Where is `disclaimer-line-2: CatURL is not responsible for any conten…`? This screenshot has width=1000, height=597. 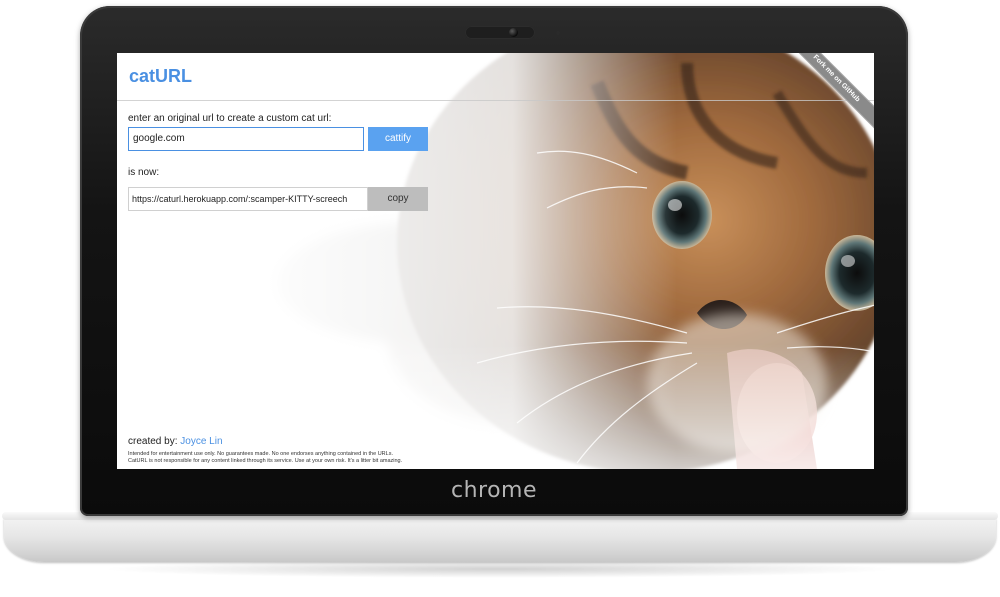
disclaimer-line-2: CatURL is not responsible for any conten… is located at coordinates (265, 461).